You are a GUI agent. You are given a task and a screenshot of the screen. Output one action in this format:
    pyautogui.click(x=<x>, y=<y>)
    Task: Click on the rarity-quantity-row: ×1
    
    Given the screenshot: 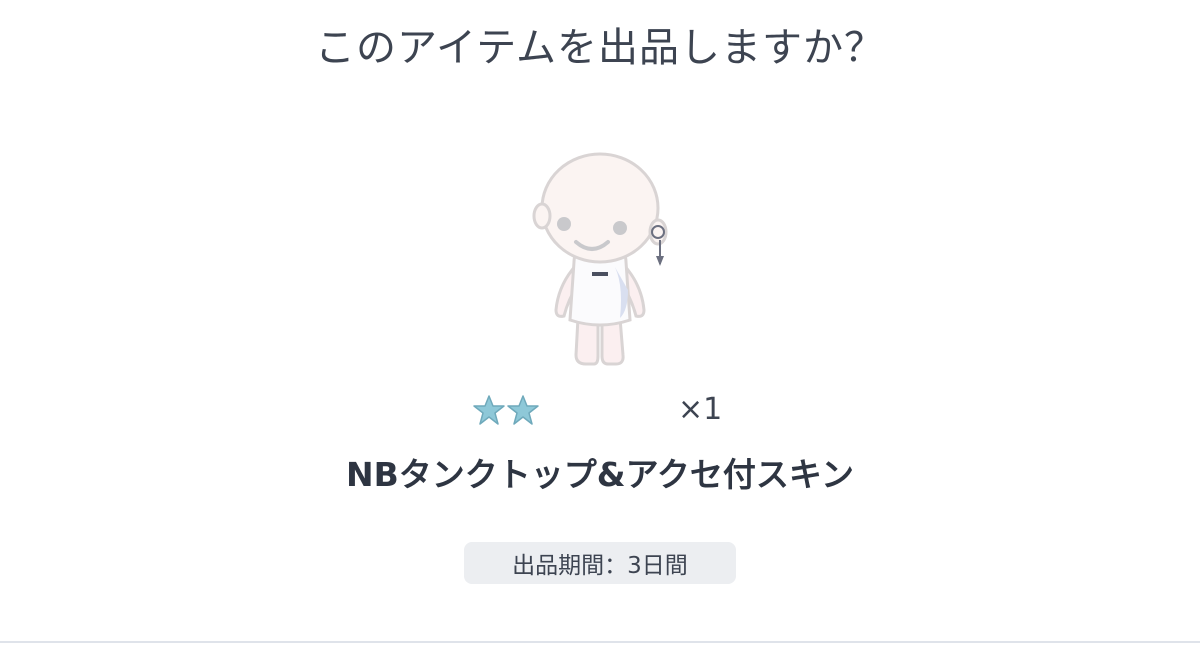 What is the action you would take?
    pyautogui.click(x=602, y=410)
    